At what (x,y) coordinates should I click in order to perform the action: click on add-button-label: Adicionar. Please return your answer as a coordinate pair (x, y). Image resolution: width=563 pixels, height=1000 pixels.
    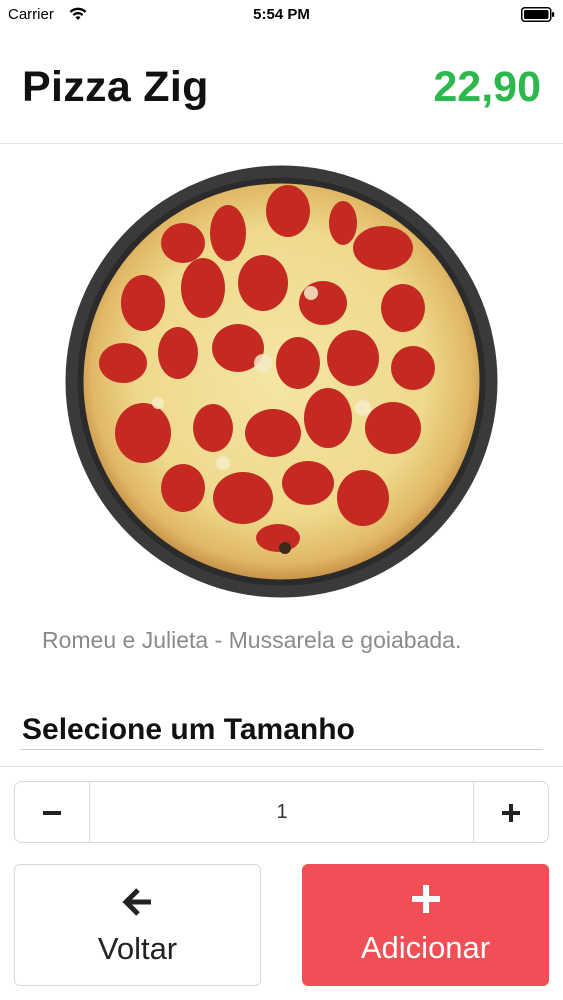
    Looking at the image, I should click on (425, 947).